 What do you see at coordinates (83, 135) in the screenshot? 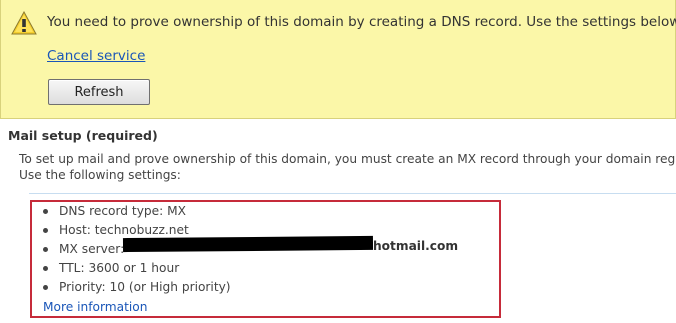
I see `mail-setup-title: Mail setup (required)` at bounding box center [83, 135].